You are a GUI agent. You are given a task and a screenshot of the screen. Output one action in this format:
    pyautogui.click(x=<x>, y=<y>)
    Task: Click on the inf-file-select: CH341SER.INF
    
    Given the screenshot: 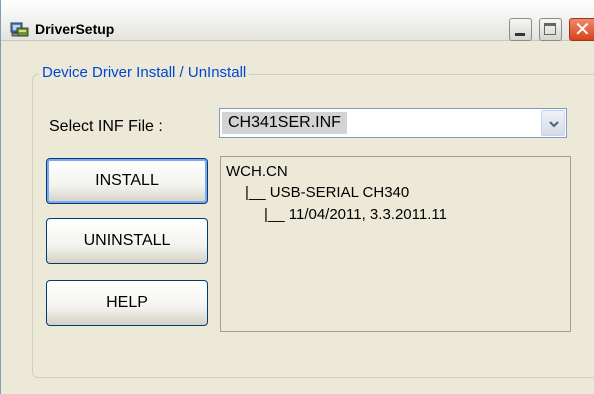 What is the action you would take?
    pyautogui.click(x=393, y=123)
    